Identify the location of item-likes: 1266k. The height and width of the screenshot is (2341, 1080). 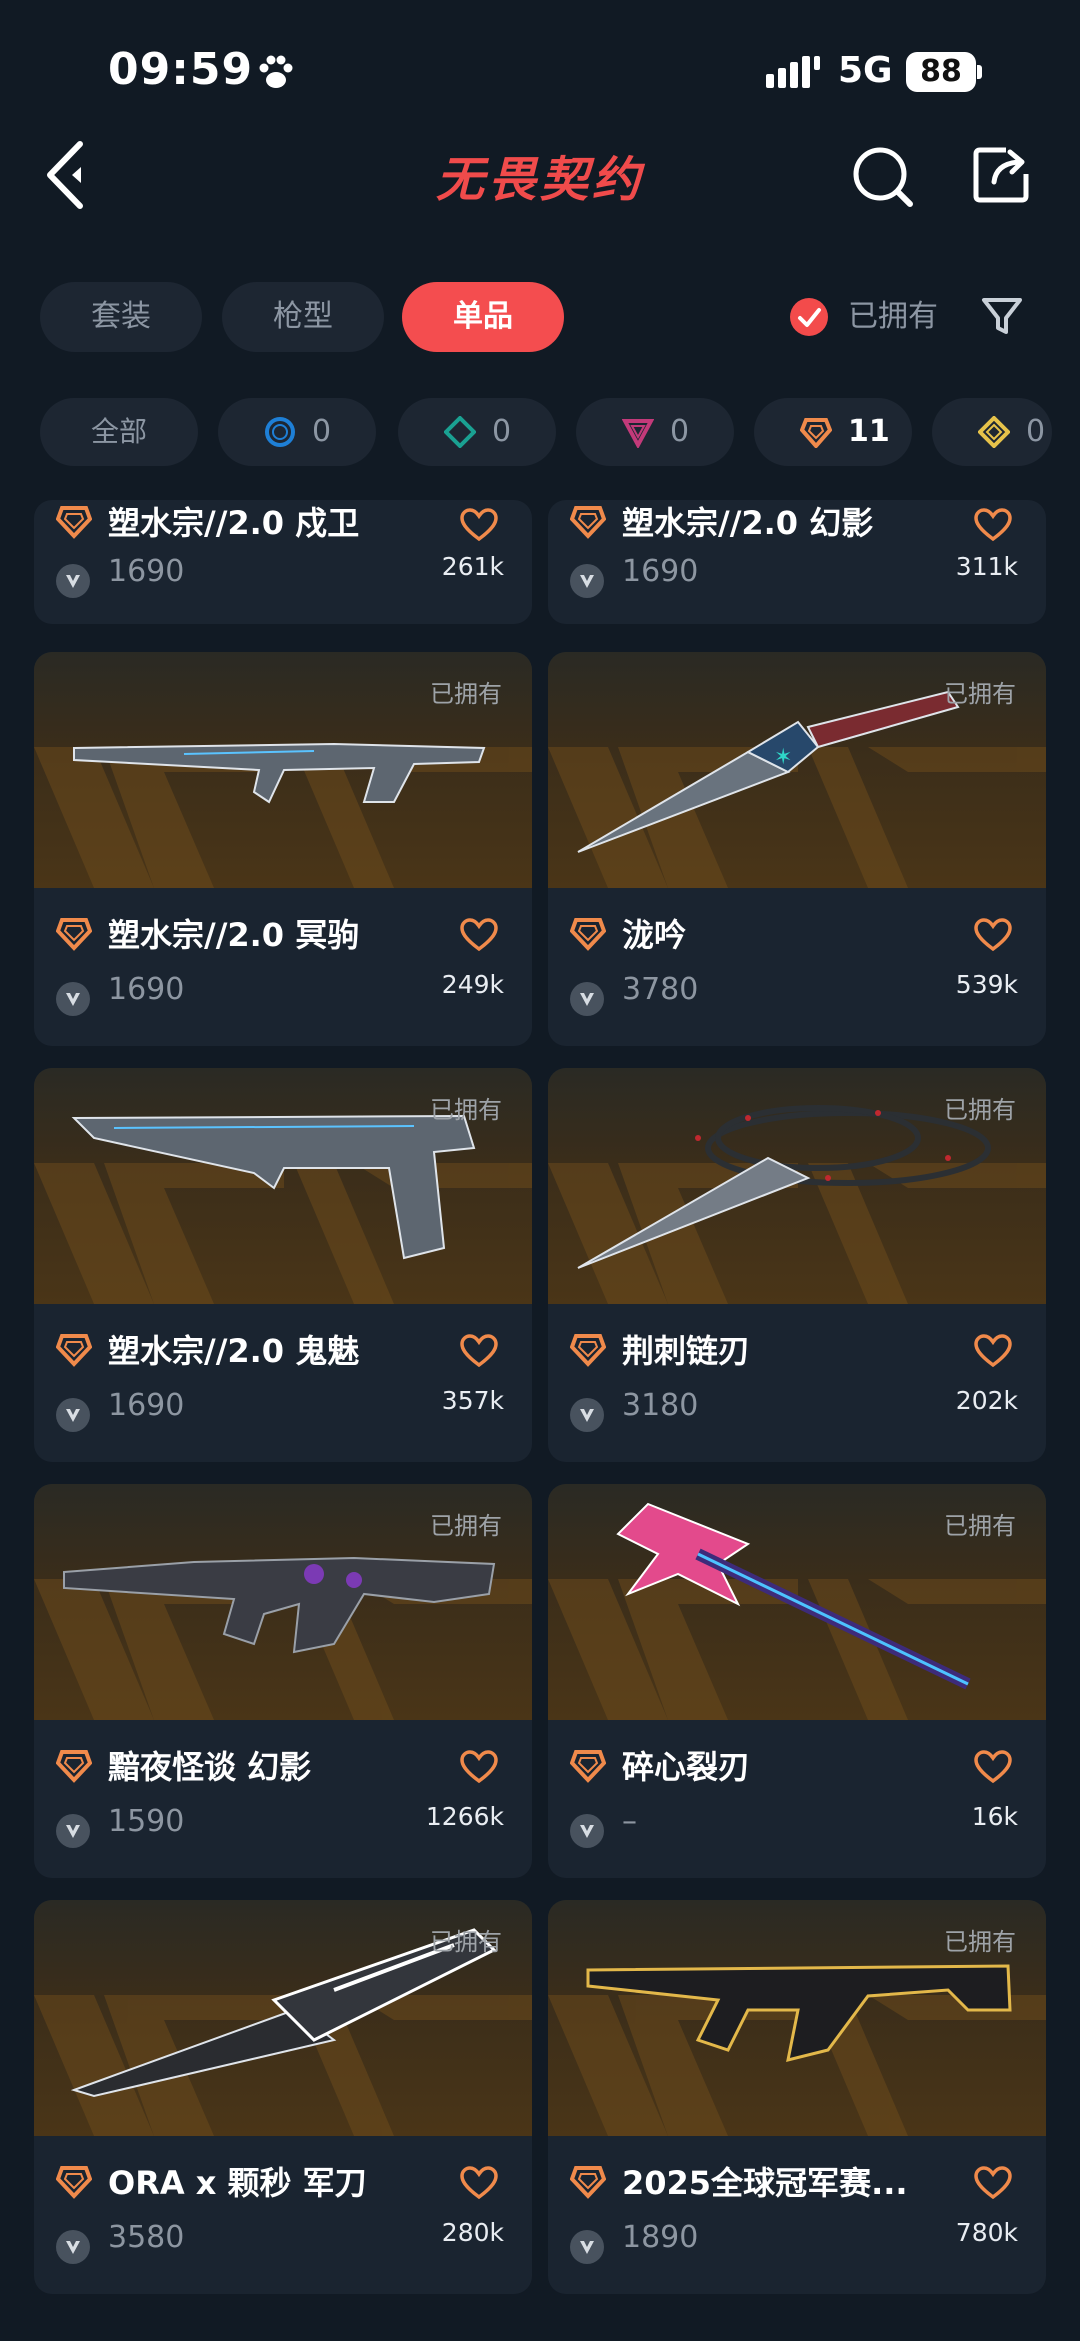
(464, 1816).